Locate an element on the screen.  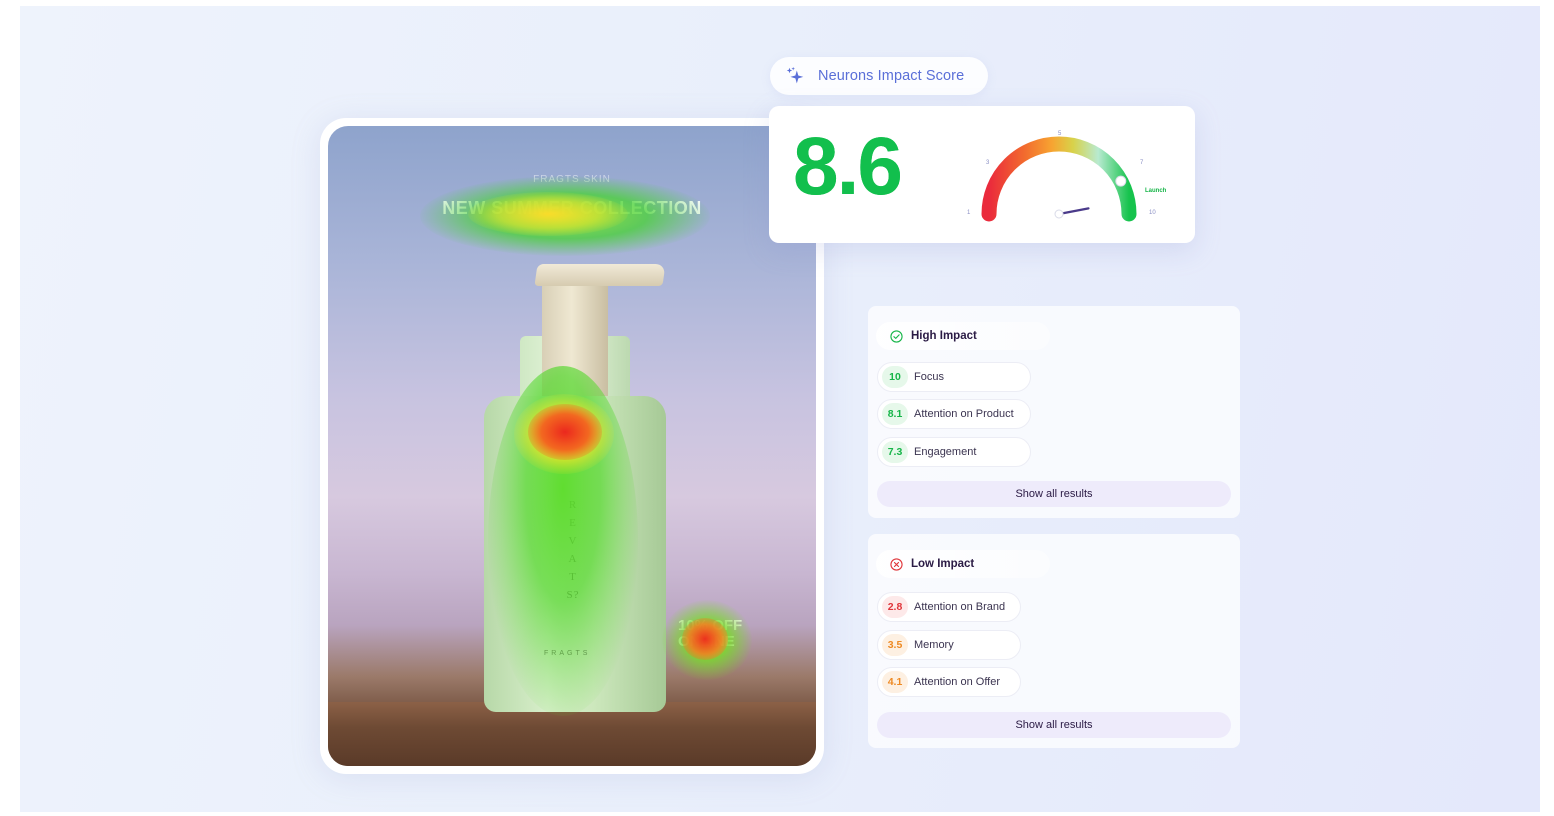
impact-score-label: Neurons Impact Score is located at coordinates (879, 76).